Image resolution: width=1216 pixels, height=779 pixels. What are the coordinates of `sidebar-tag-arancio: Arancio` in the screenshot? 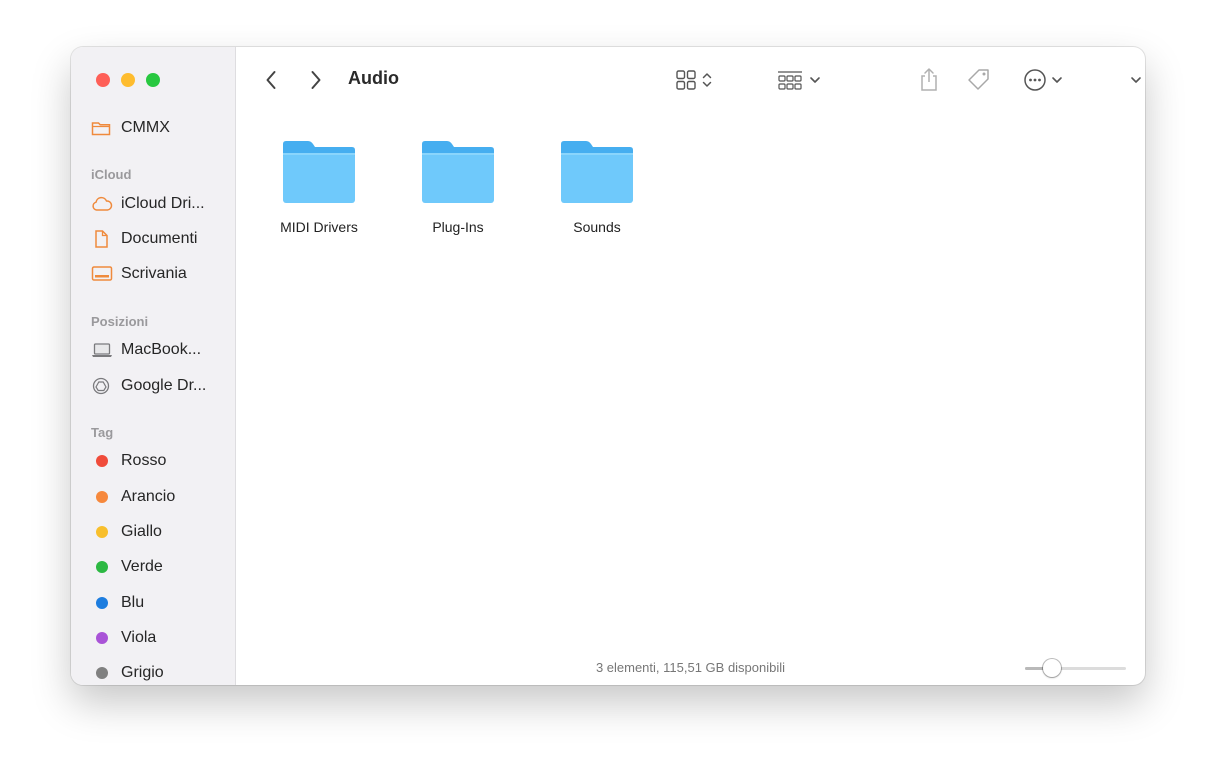 It's located at (133, 497).